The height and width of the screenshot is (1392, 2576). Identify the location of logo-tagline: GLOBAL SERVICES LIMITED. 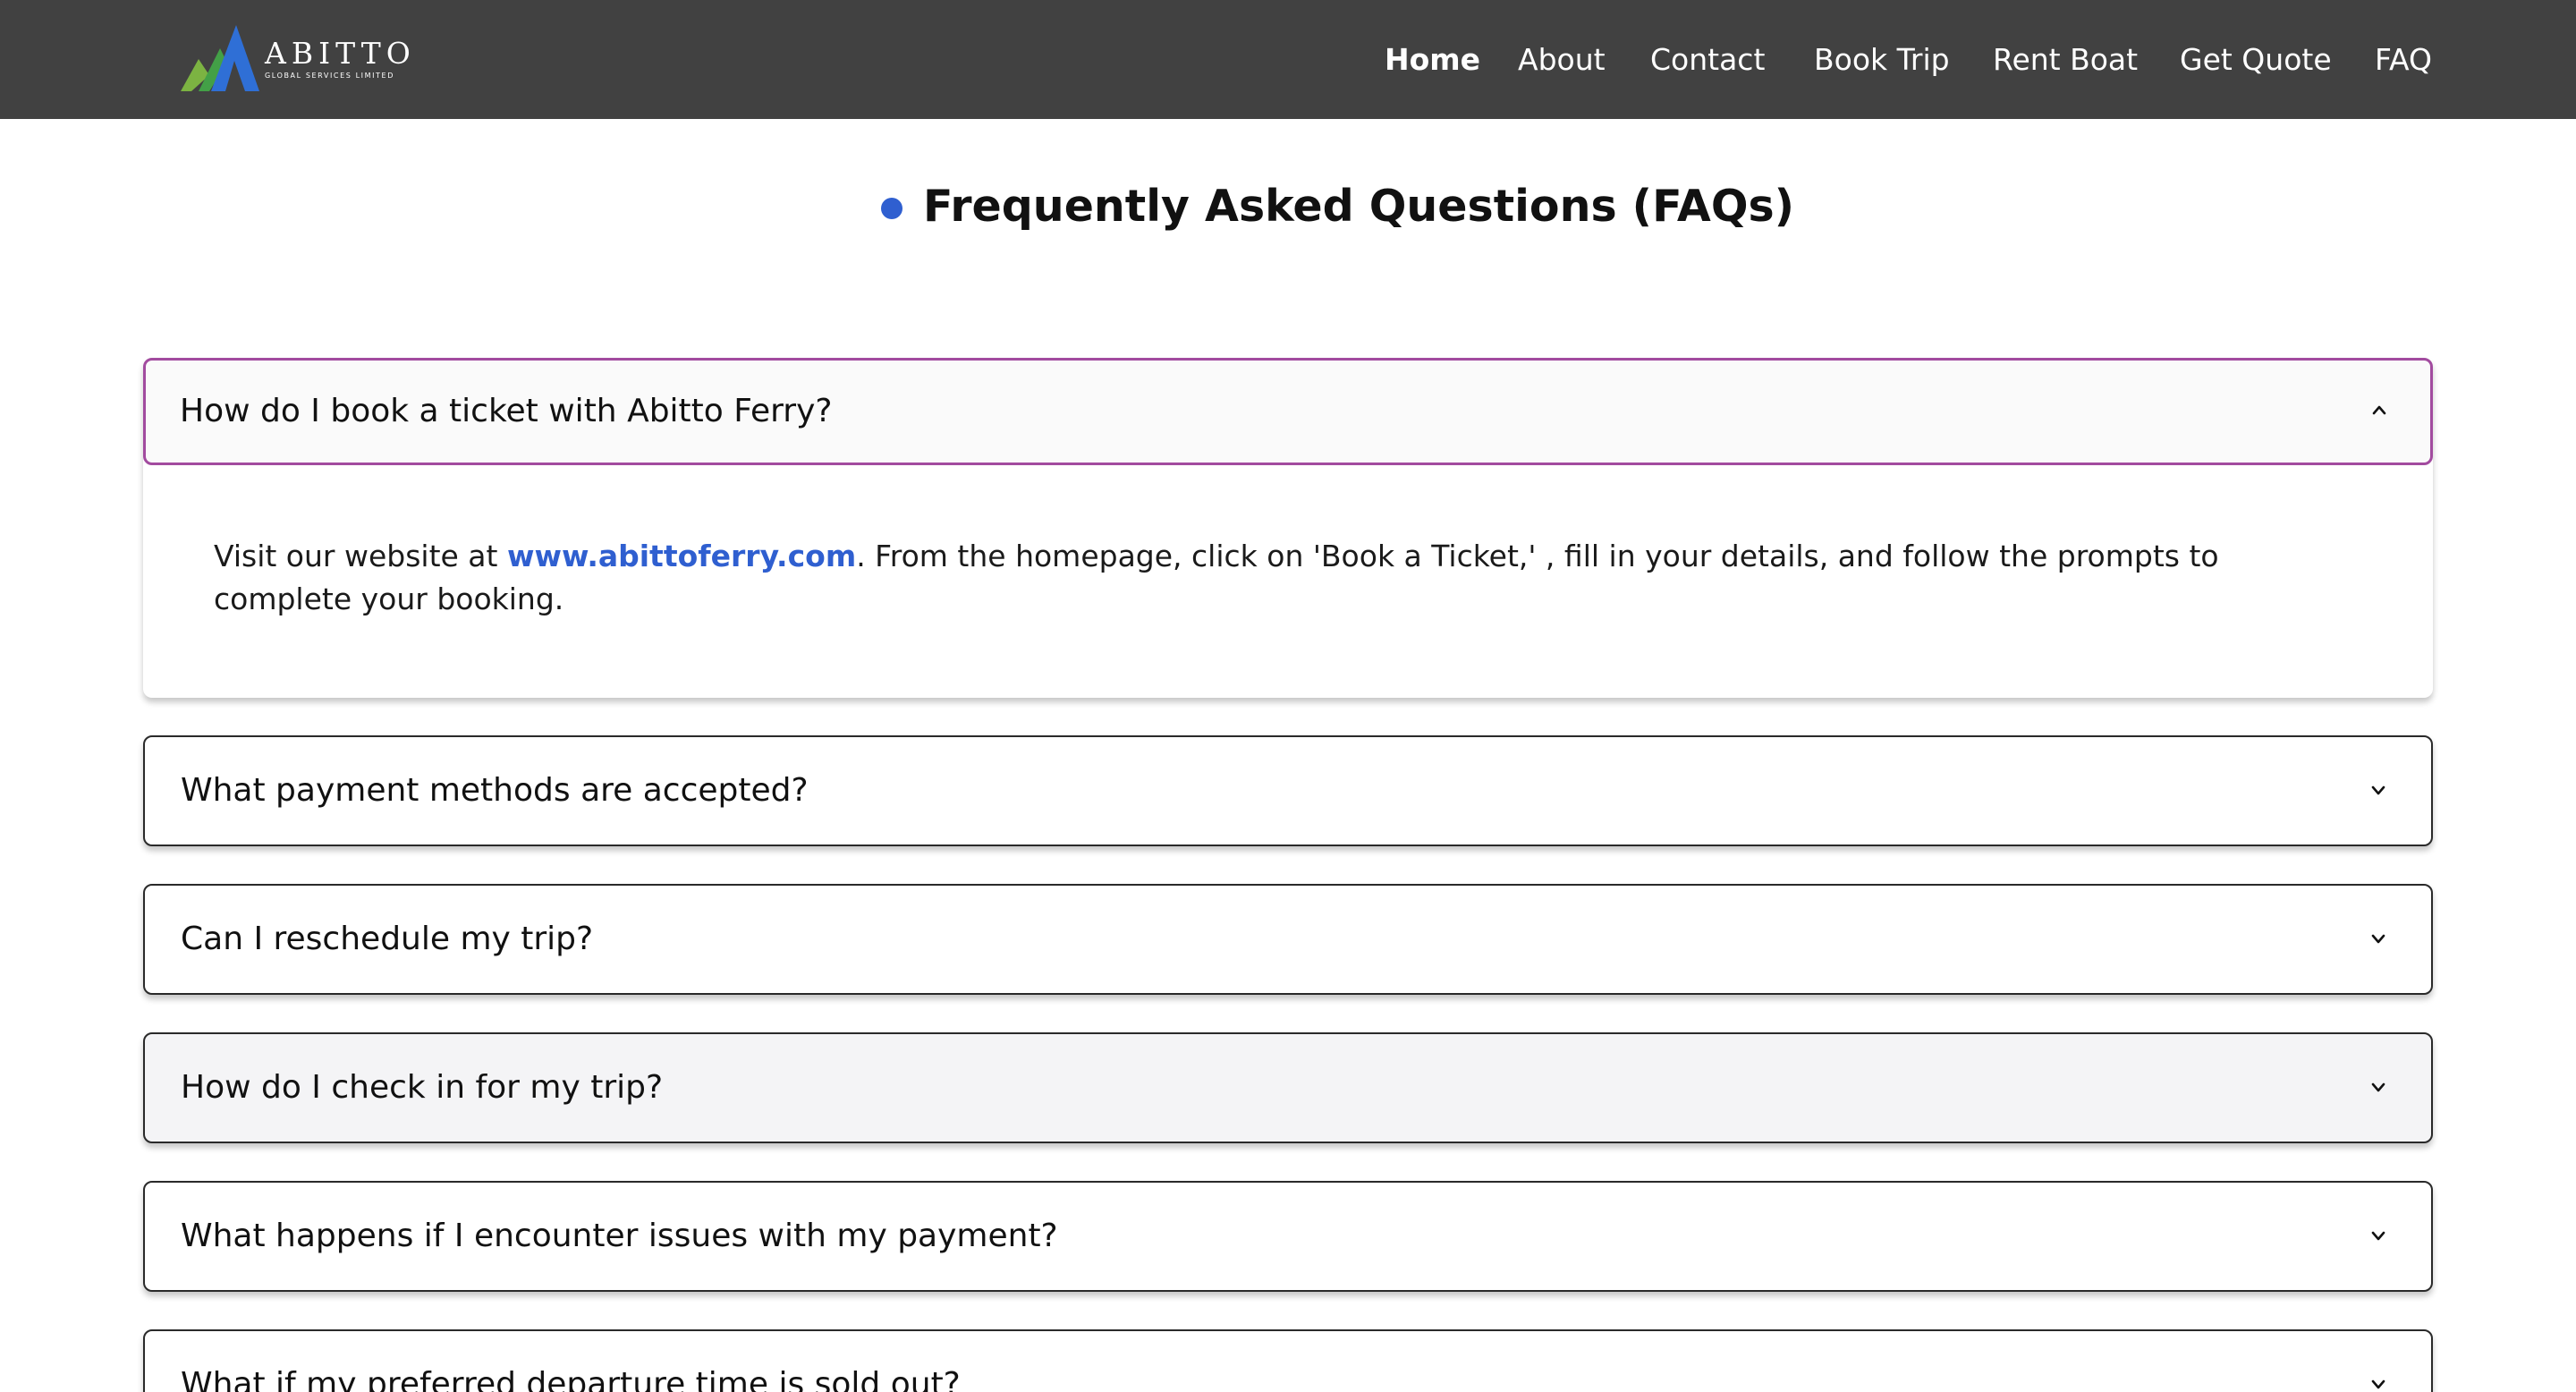
(329, 76).